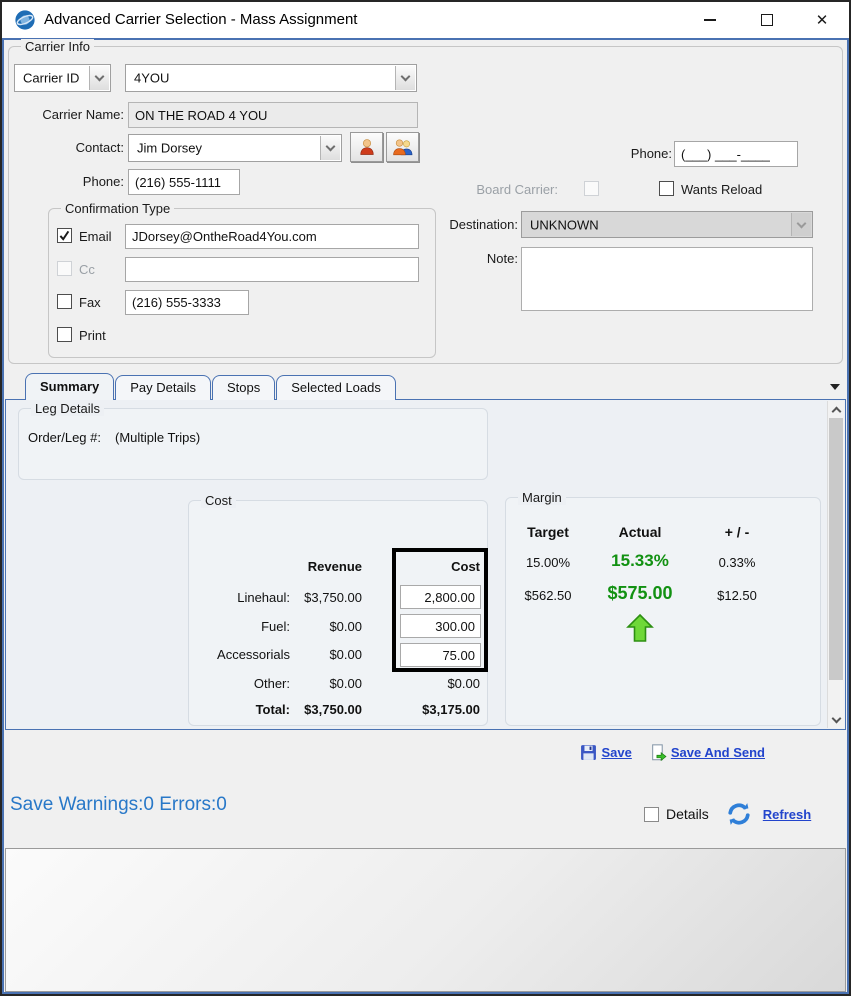 The image size is (851, 996). Describe the element at coordinates (366, 147) in the screenshot. I see `view-contact-button` at that location.